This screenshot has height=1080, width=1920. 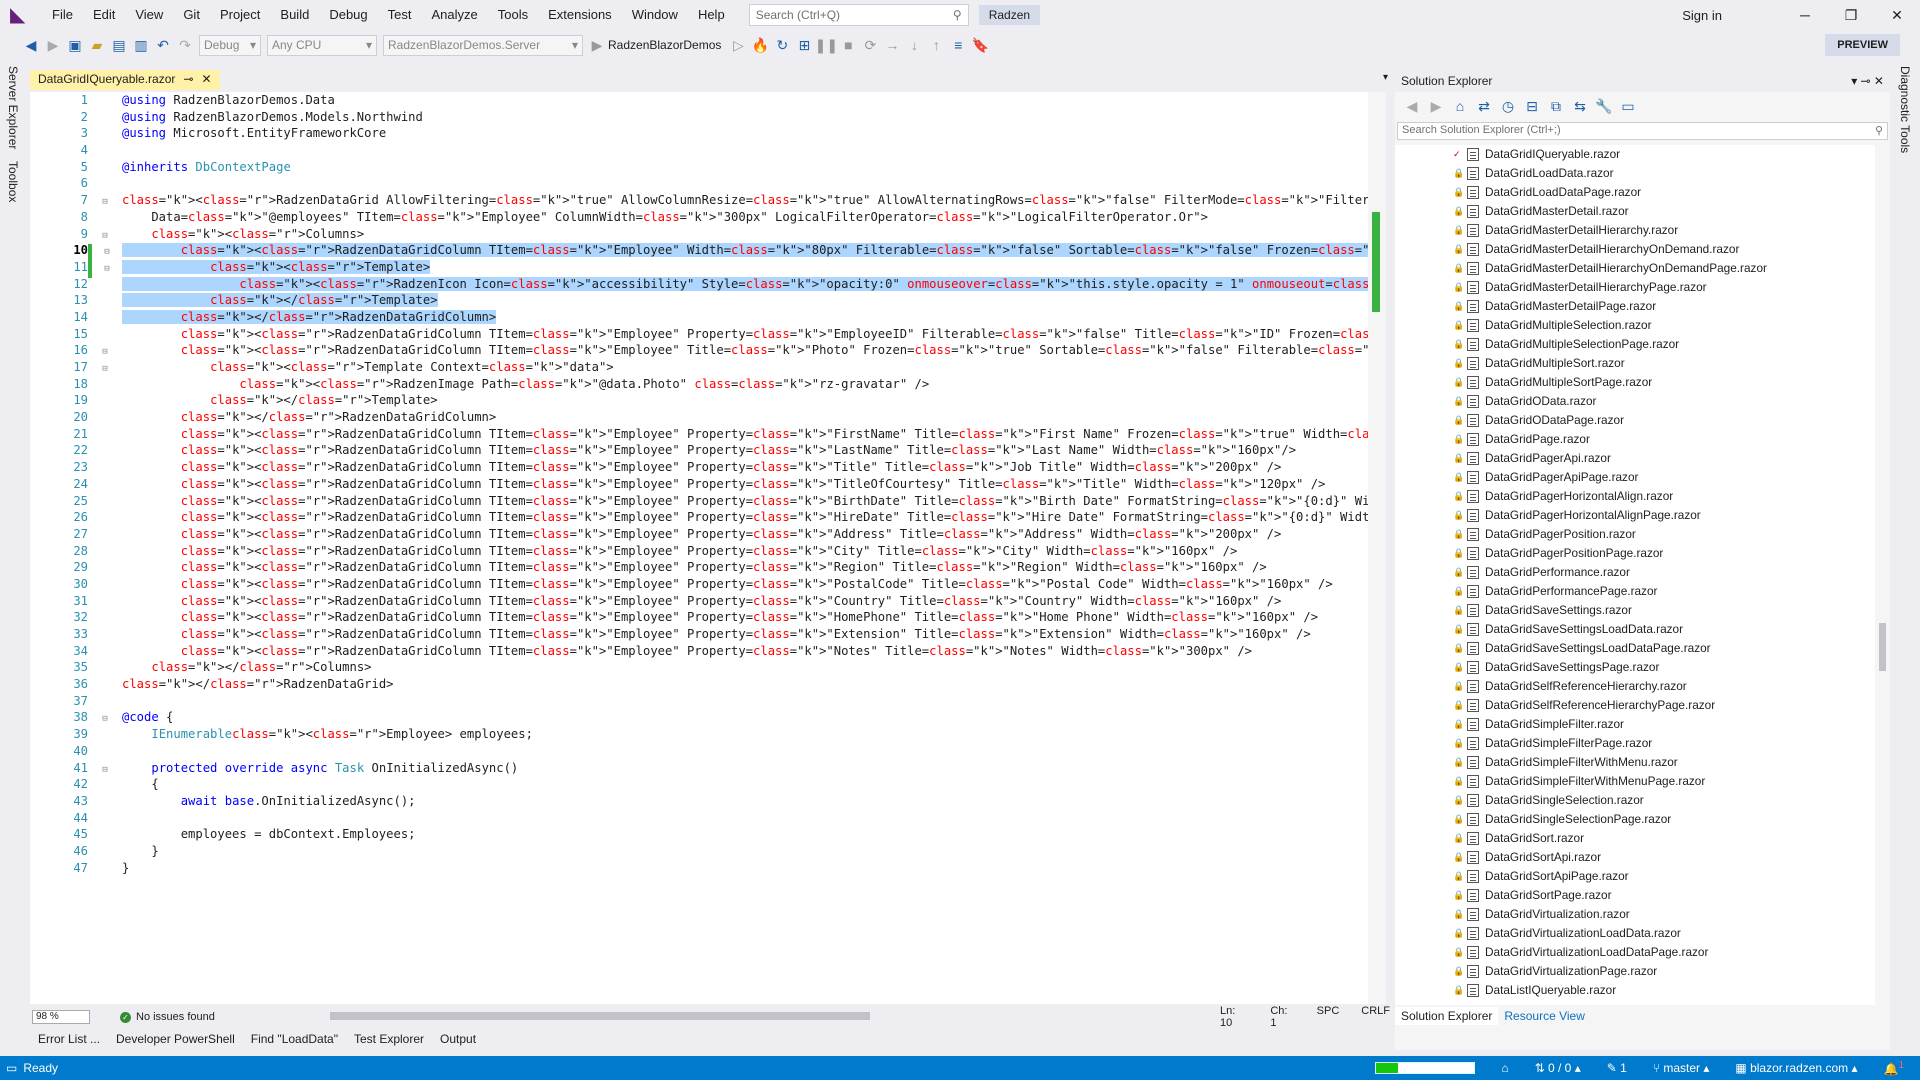 What do you see at coordinates (1635, 667) in the screenshot?
I see `solution-file-item: 🔒 DataGridSaveSettingsPage.razor` at bounding box center [1635, 667].